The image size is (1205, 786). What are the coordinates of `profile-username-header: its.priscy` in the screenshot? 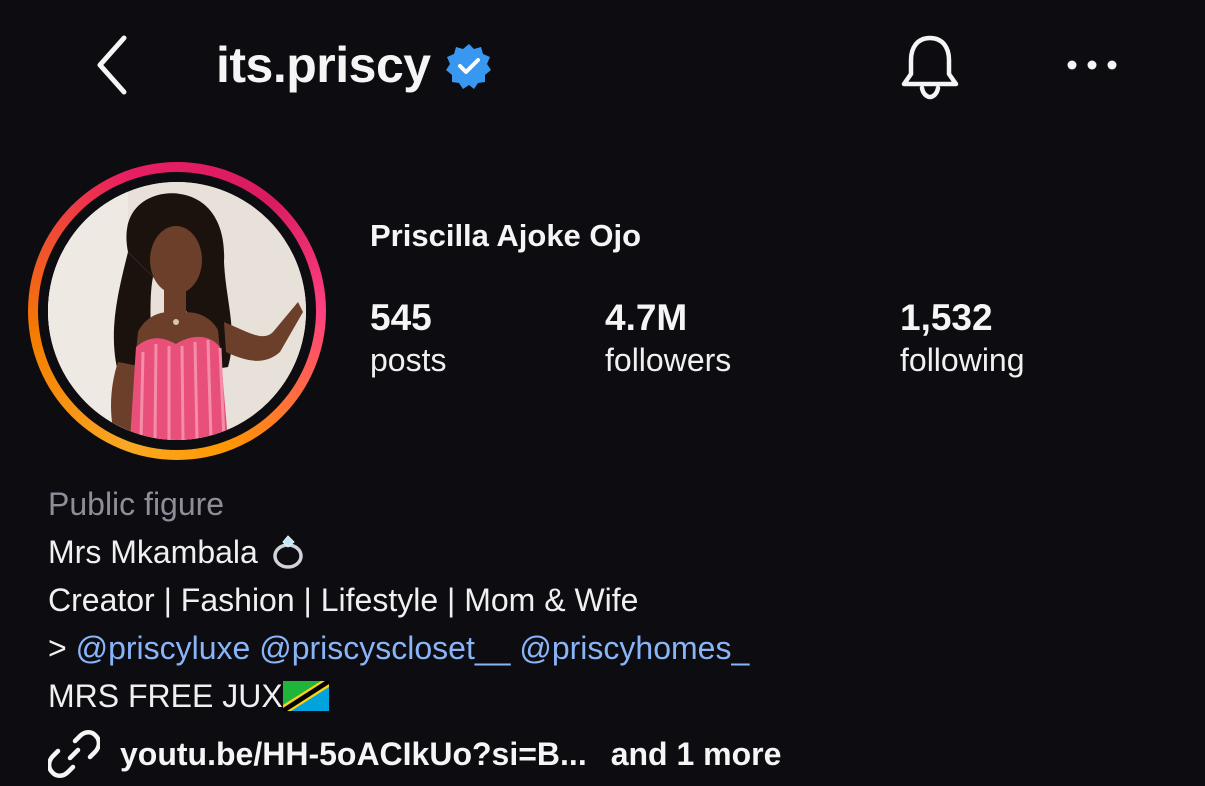 It's located at (354, 65).